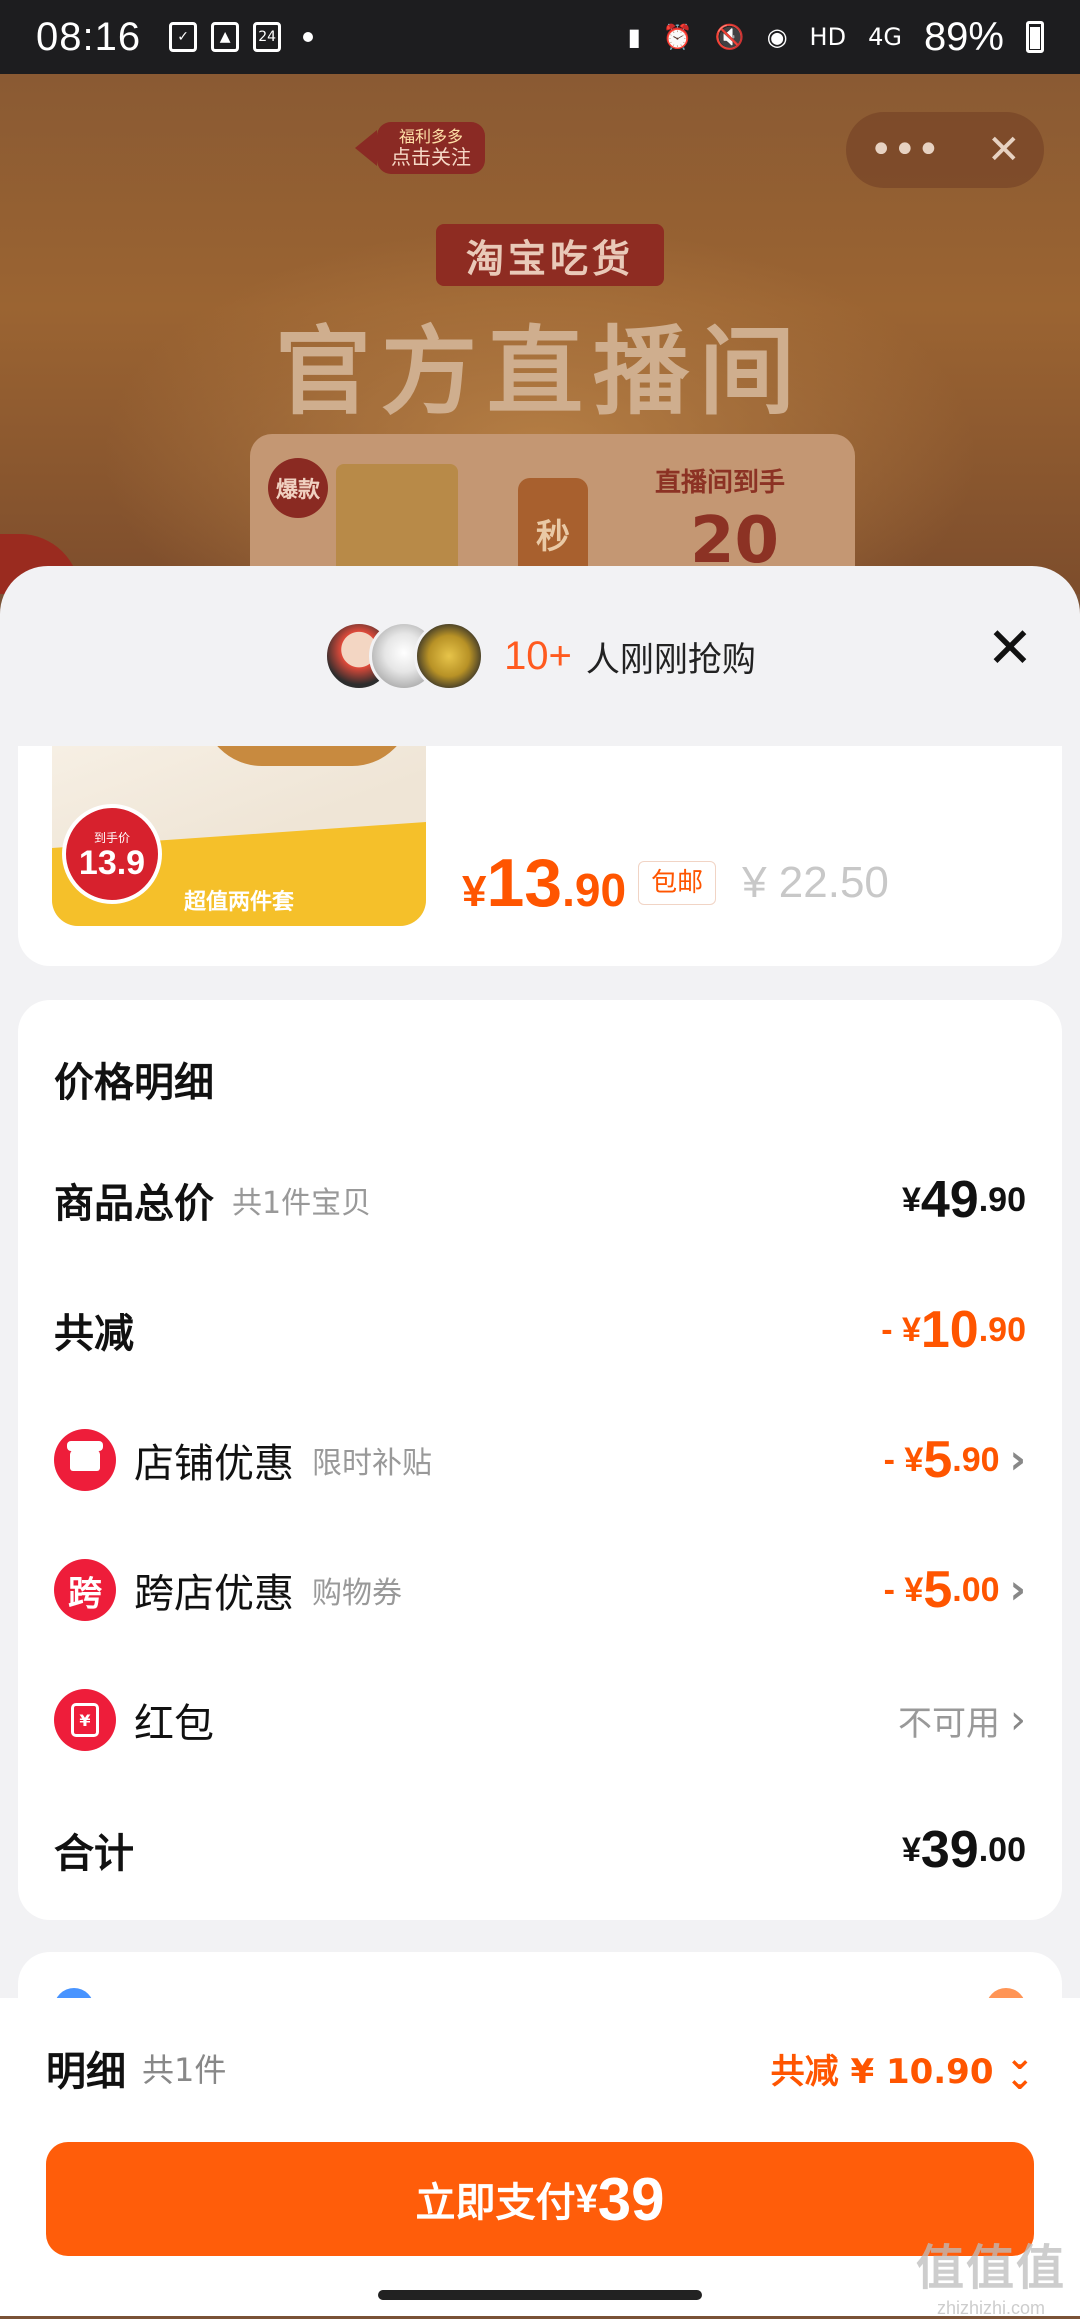 Image resolution: width=1080 pixels, height=2319 pixels. Describe the element at coordinates (86, 2072) in the screenshot. I see `footer-detail-label: 明细` at that location.